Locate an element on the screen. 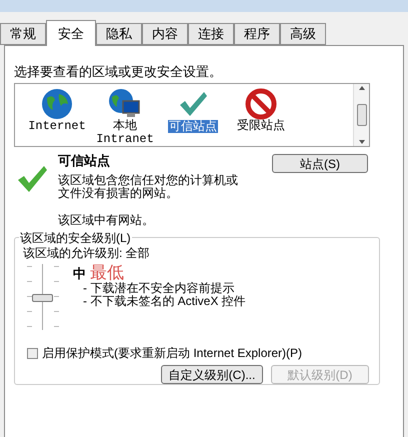 This screenshot has height=437, width=408. tab: 内容 is located at coordinates (165, 34).